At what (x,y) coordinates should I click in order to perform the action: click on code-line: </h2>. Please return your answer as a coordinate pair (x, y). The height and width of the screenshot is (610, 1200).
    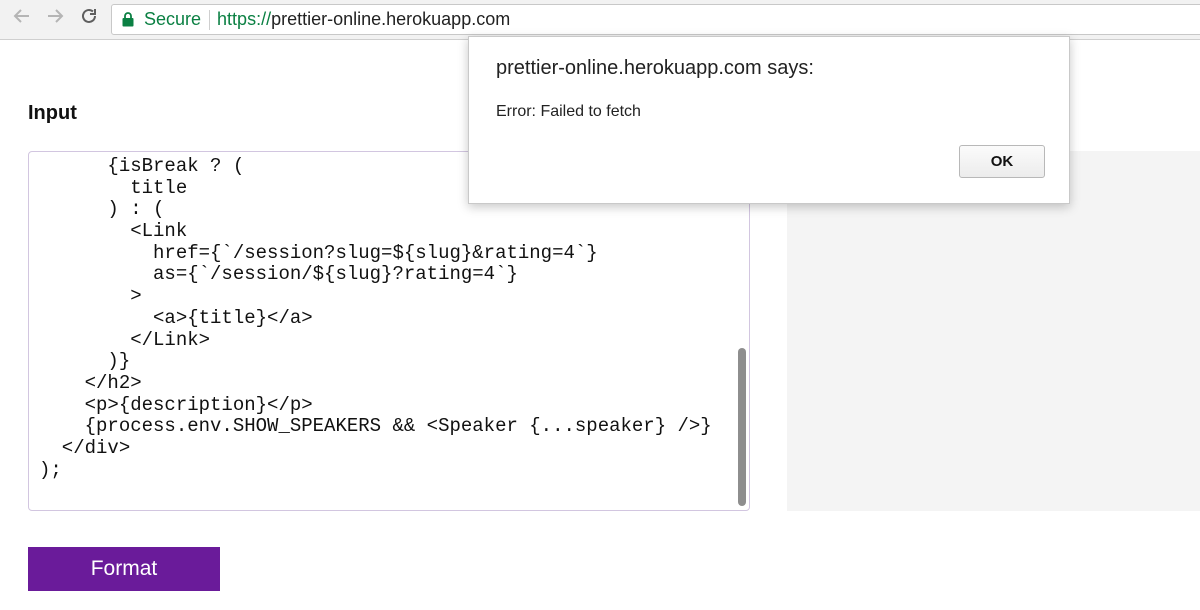
    Looking at the image, I should click on (90, 382).